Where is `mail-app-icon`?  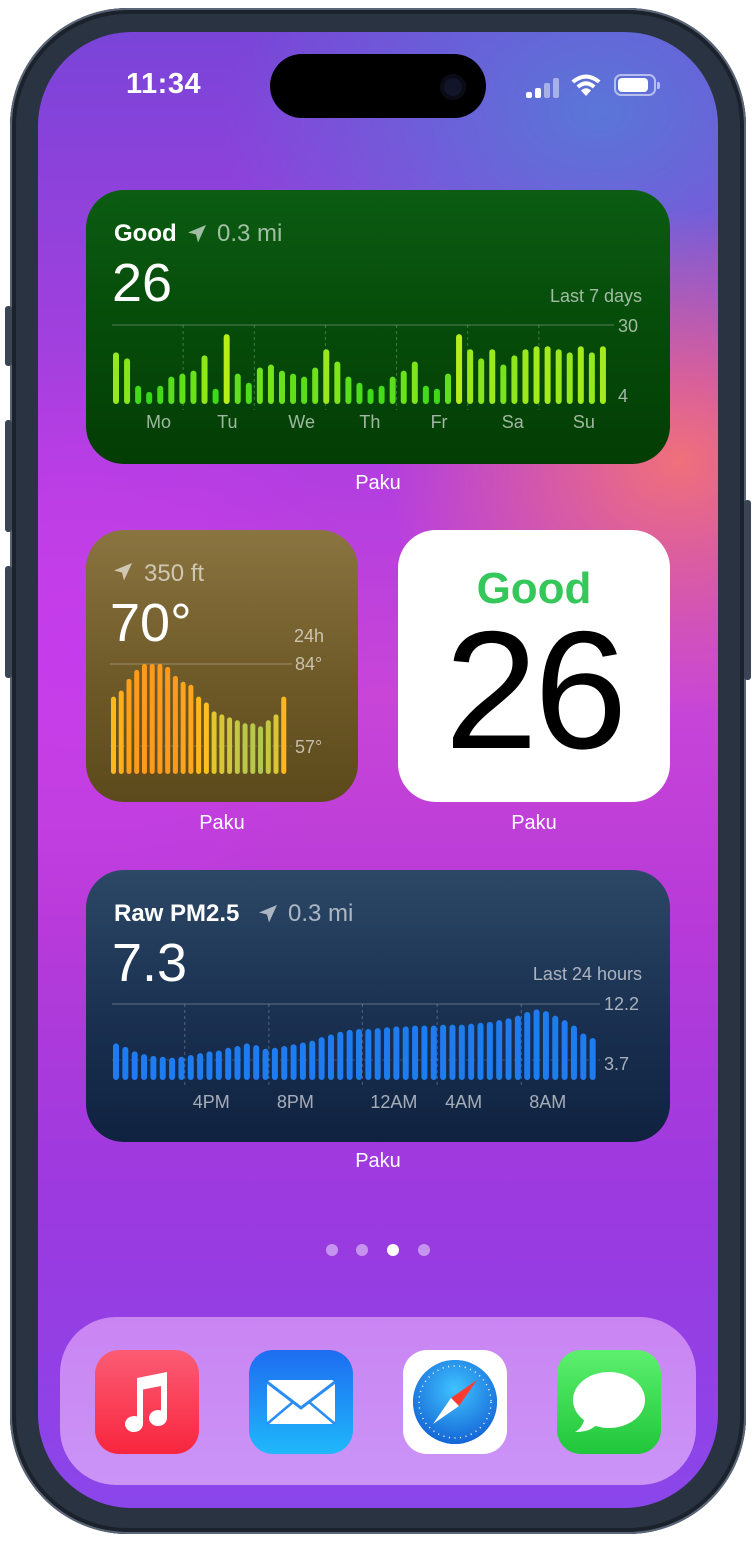
mail-app-icon is located at coordinates (301, 1402).